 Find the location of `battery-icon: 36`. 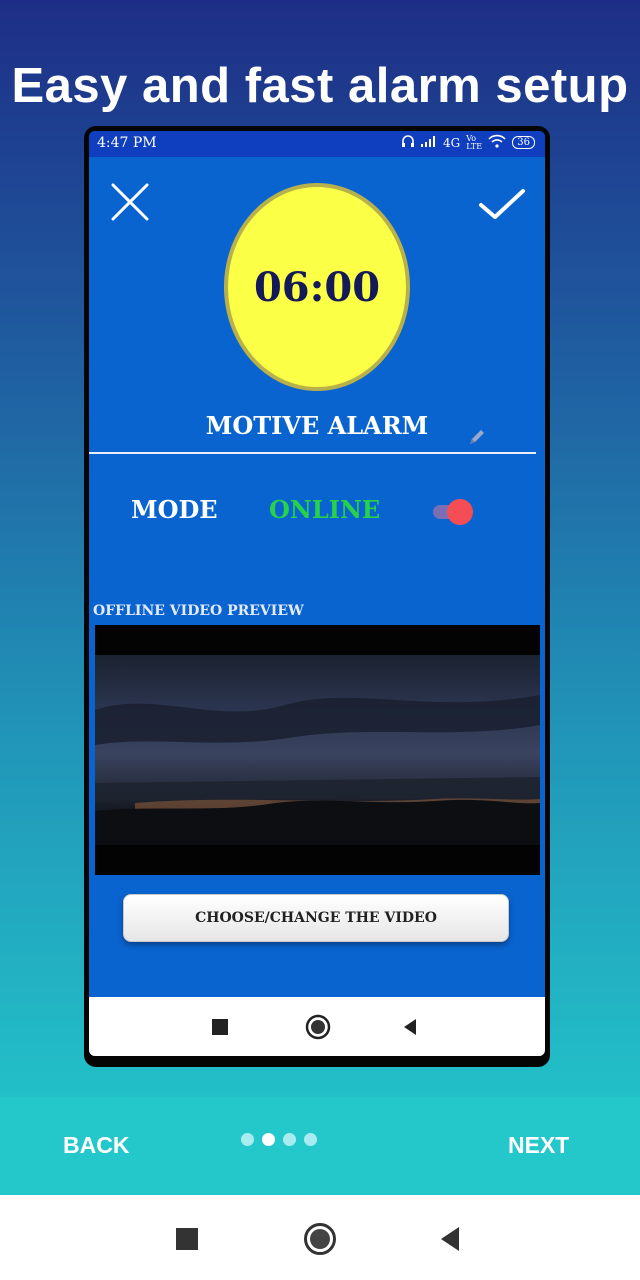

battery-icon: 36 is located at coordinates (523, 142).